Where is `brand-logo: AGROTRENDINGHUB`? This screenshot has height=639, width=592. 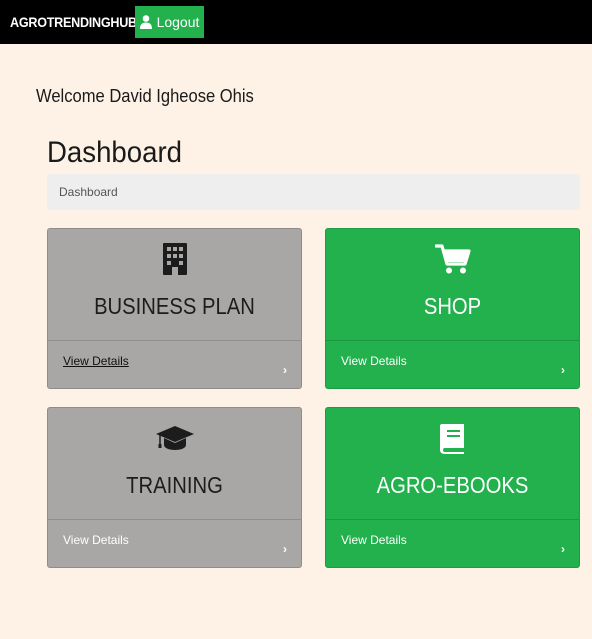
brand-logo: AGROTRENDINGHUB is located at coordinates (73, 22).